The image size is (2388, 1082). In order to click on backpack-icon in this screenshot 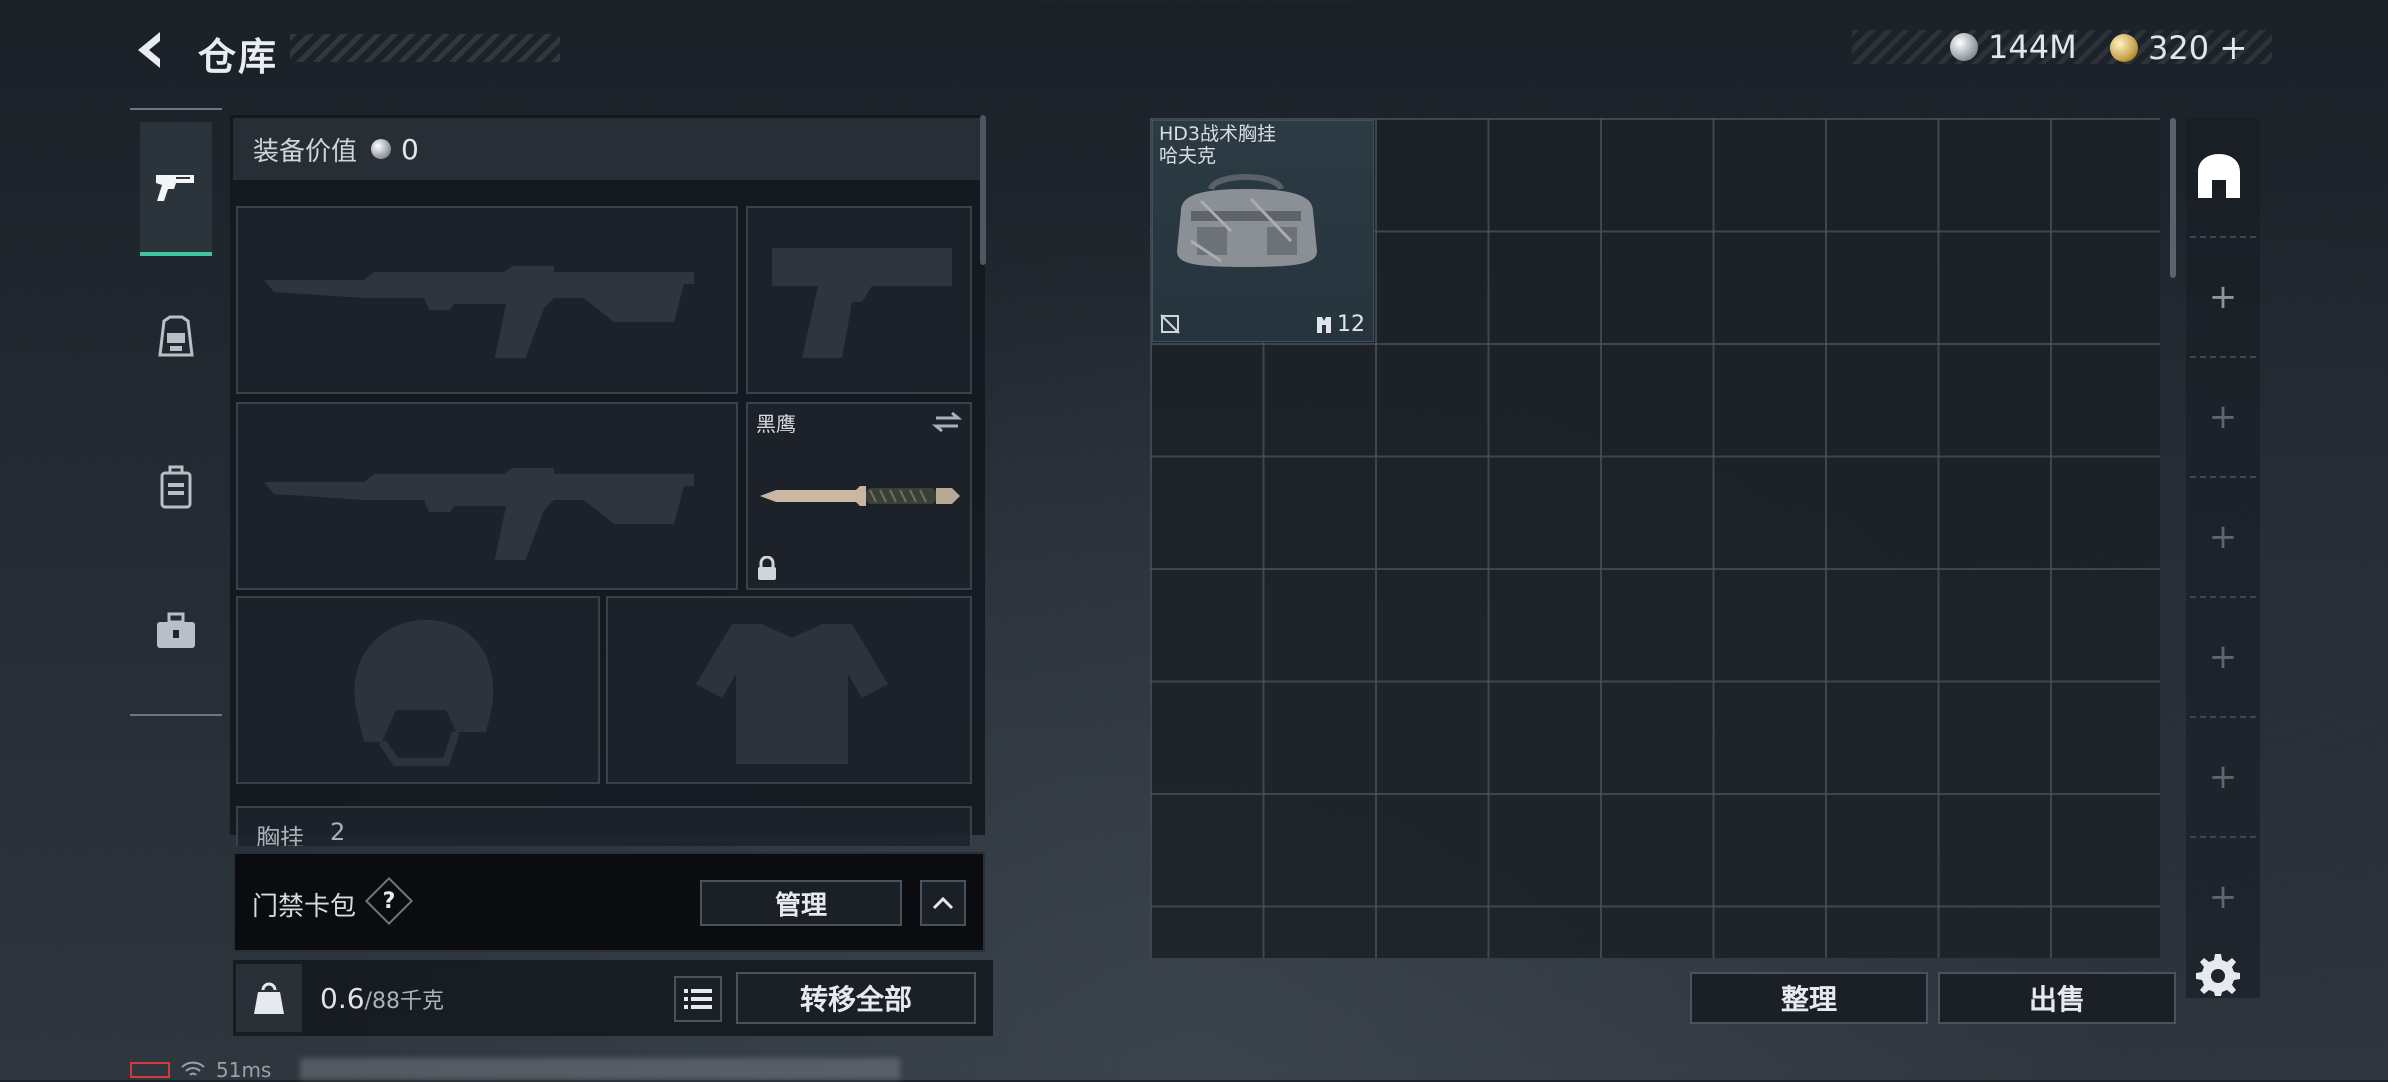, I will do `click(176, 487)`.